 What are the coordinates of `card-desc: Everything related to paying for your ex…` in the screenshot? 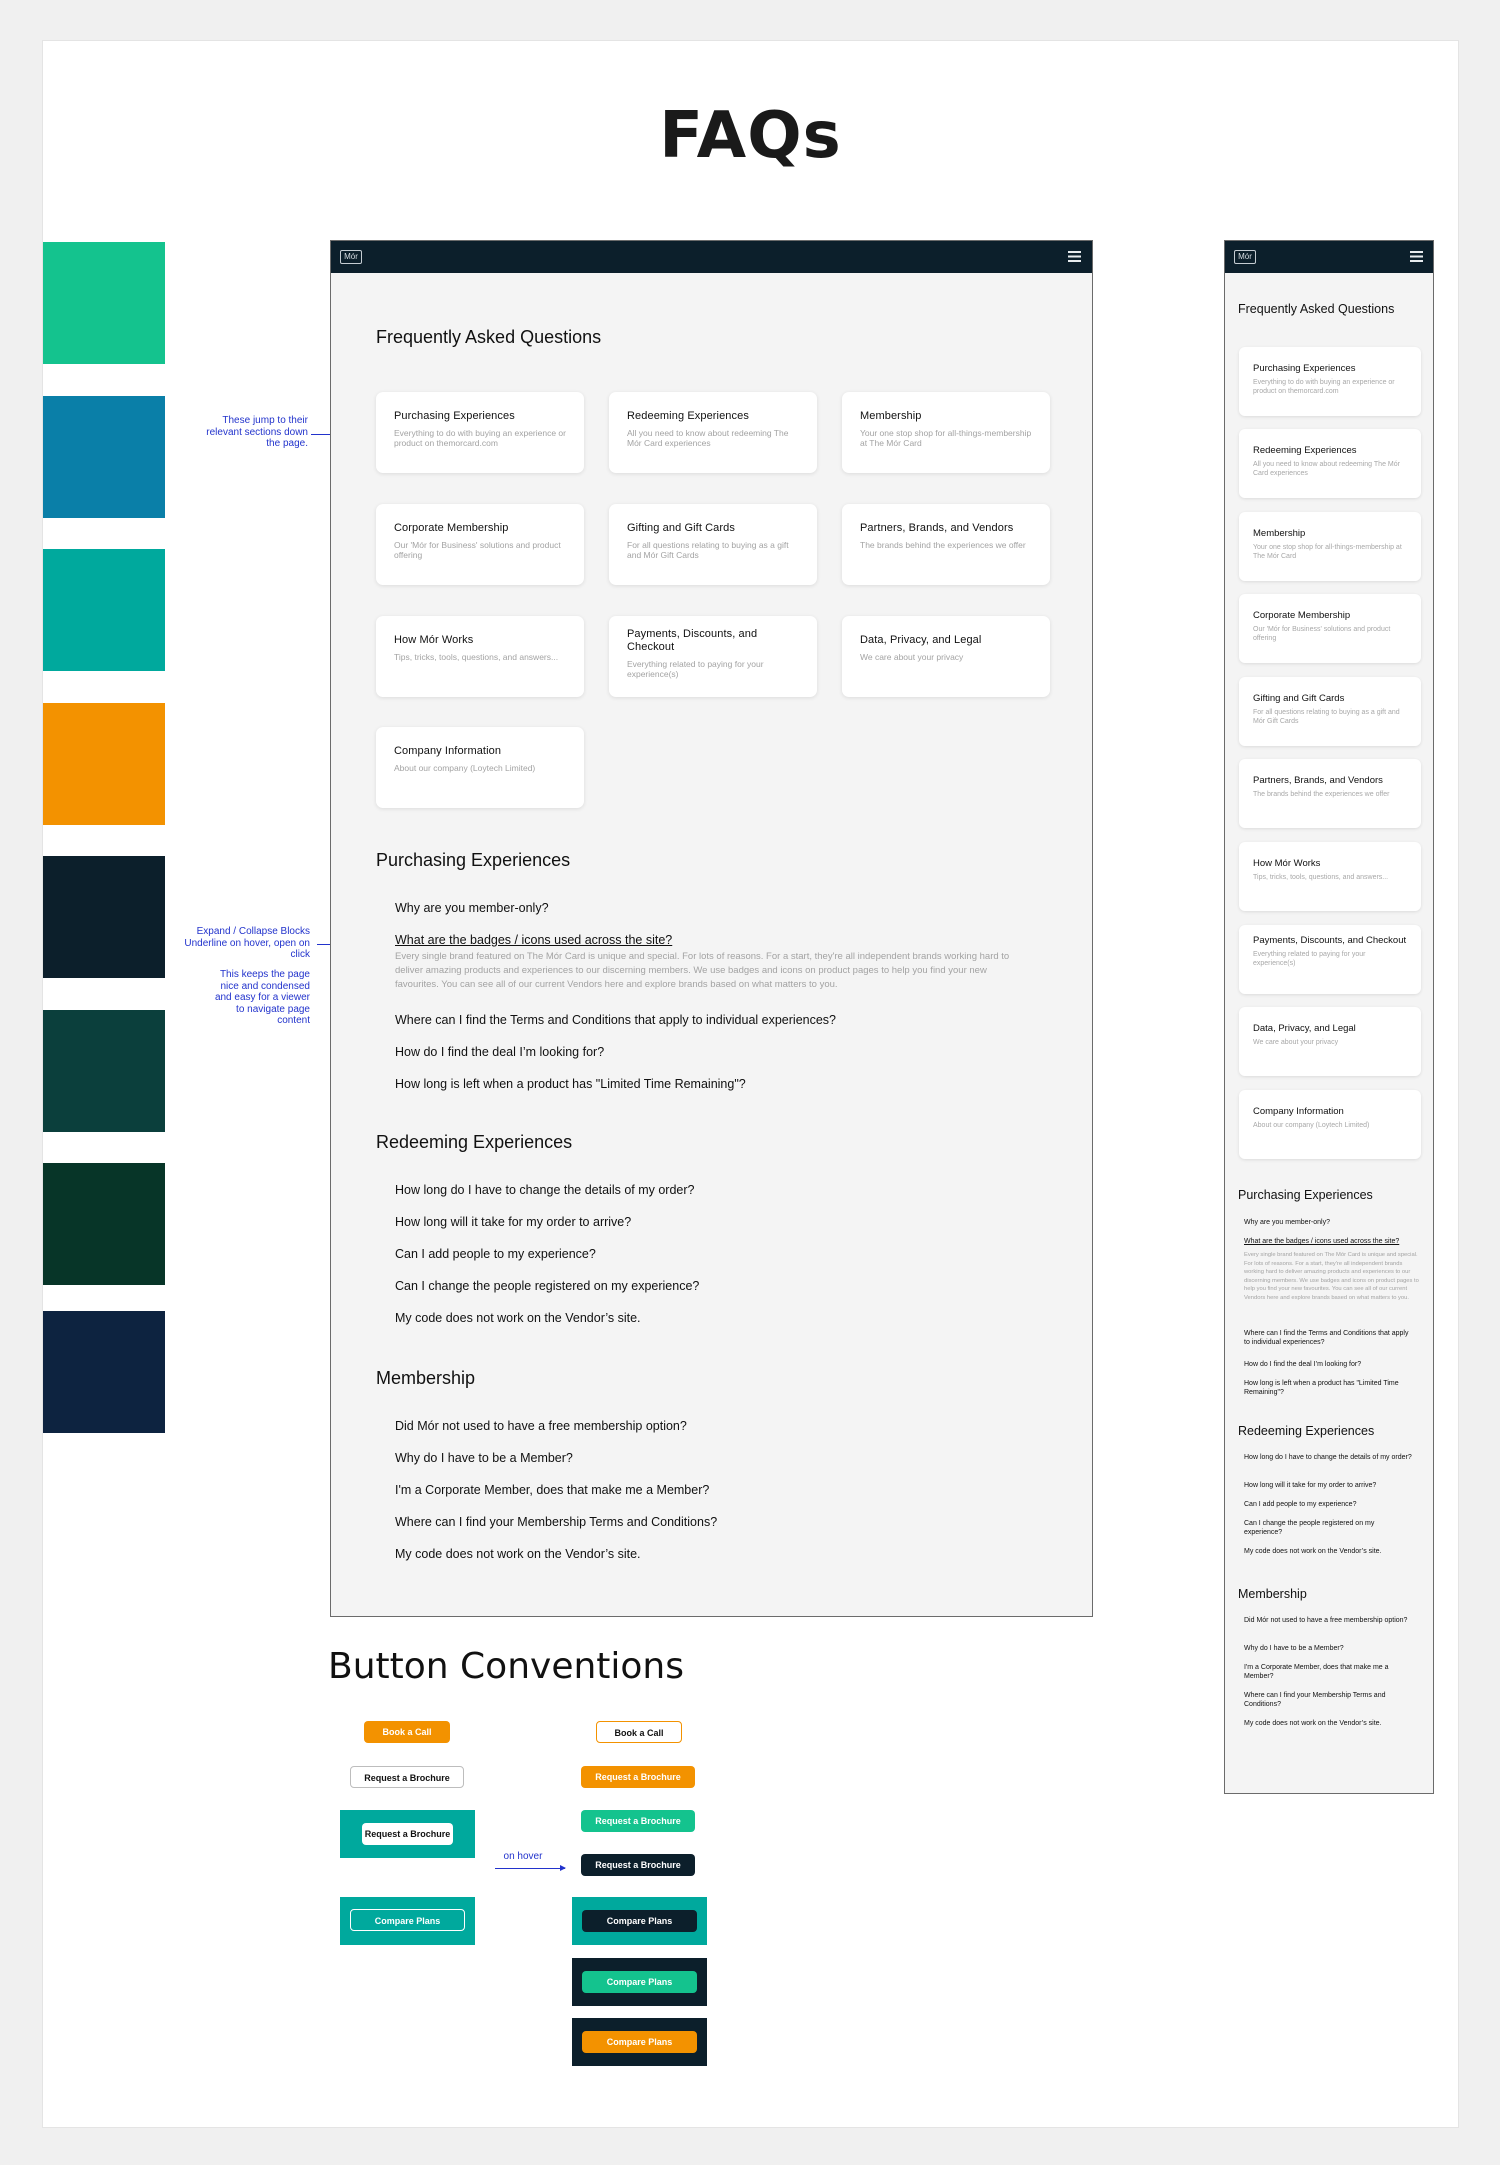 It's located at (1309, 959).